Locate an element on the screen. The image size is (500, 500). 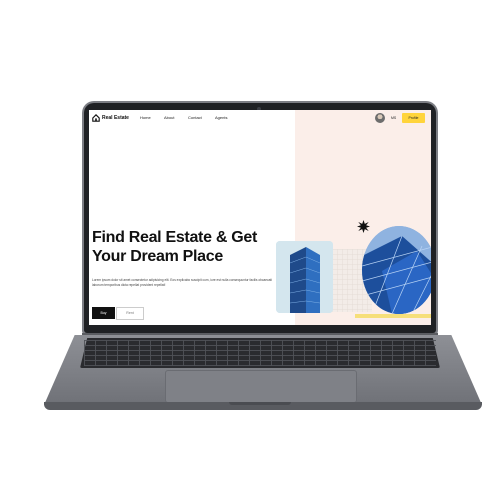
nav-link-agents: Agents is located at coordinates (221, 117).